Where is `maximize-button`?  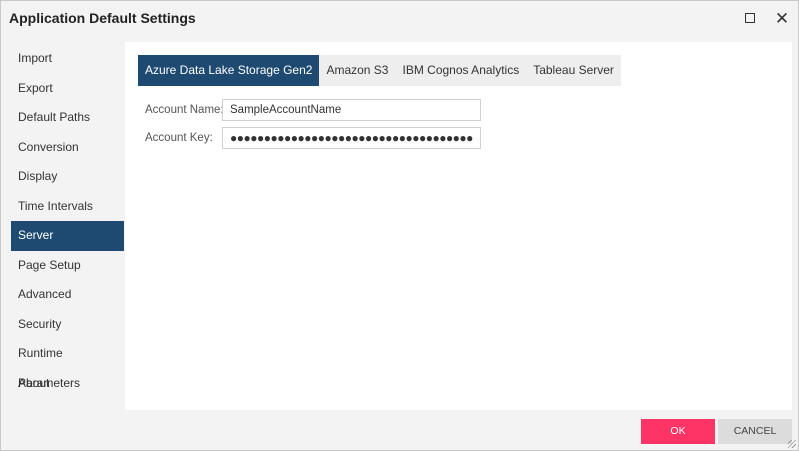 maximize-button is located at coordinates (750, 19).